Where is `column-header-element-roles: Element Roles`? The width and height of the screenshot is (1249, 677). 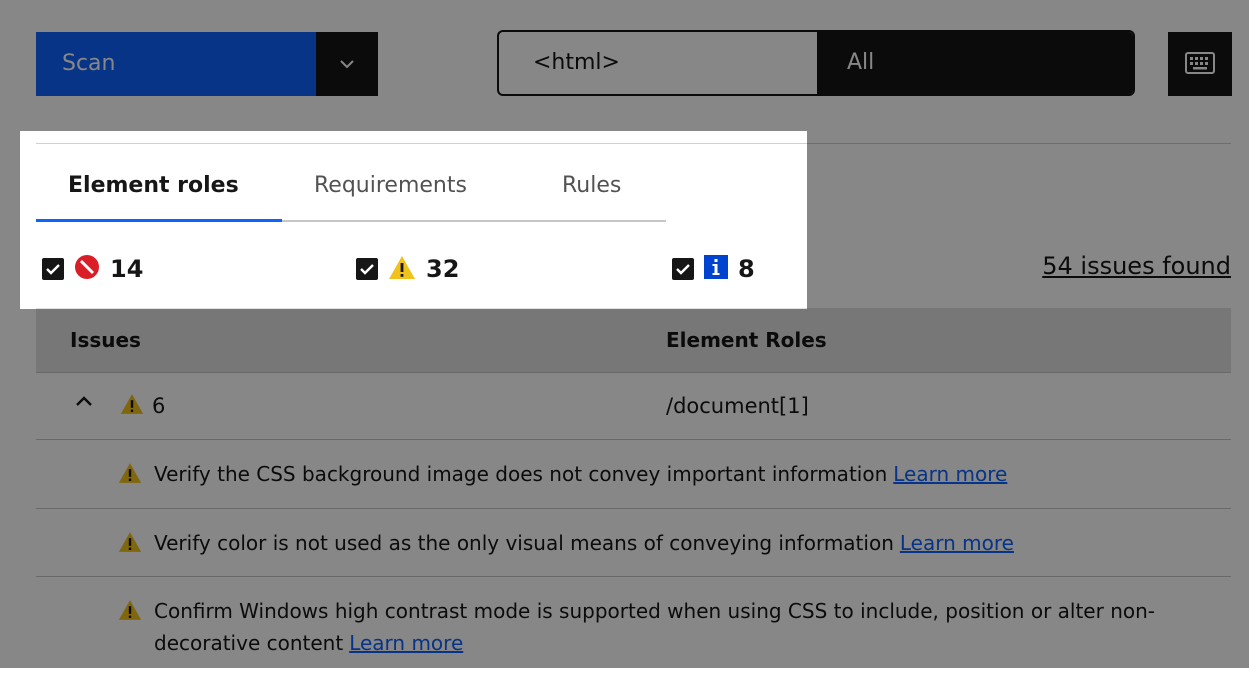
column-header-element-roles: Element Roles is located at coordinates (746, 340).